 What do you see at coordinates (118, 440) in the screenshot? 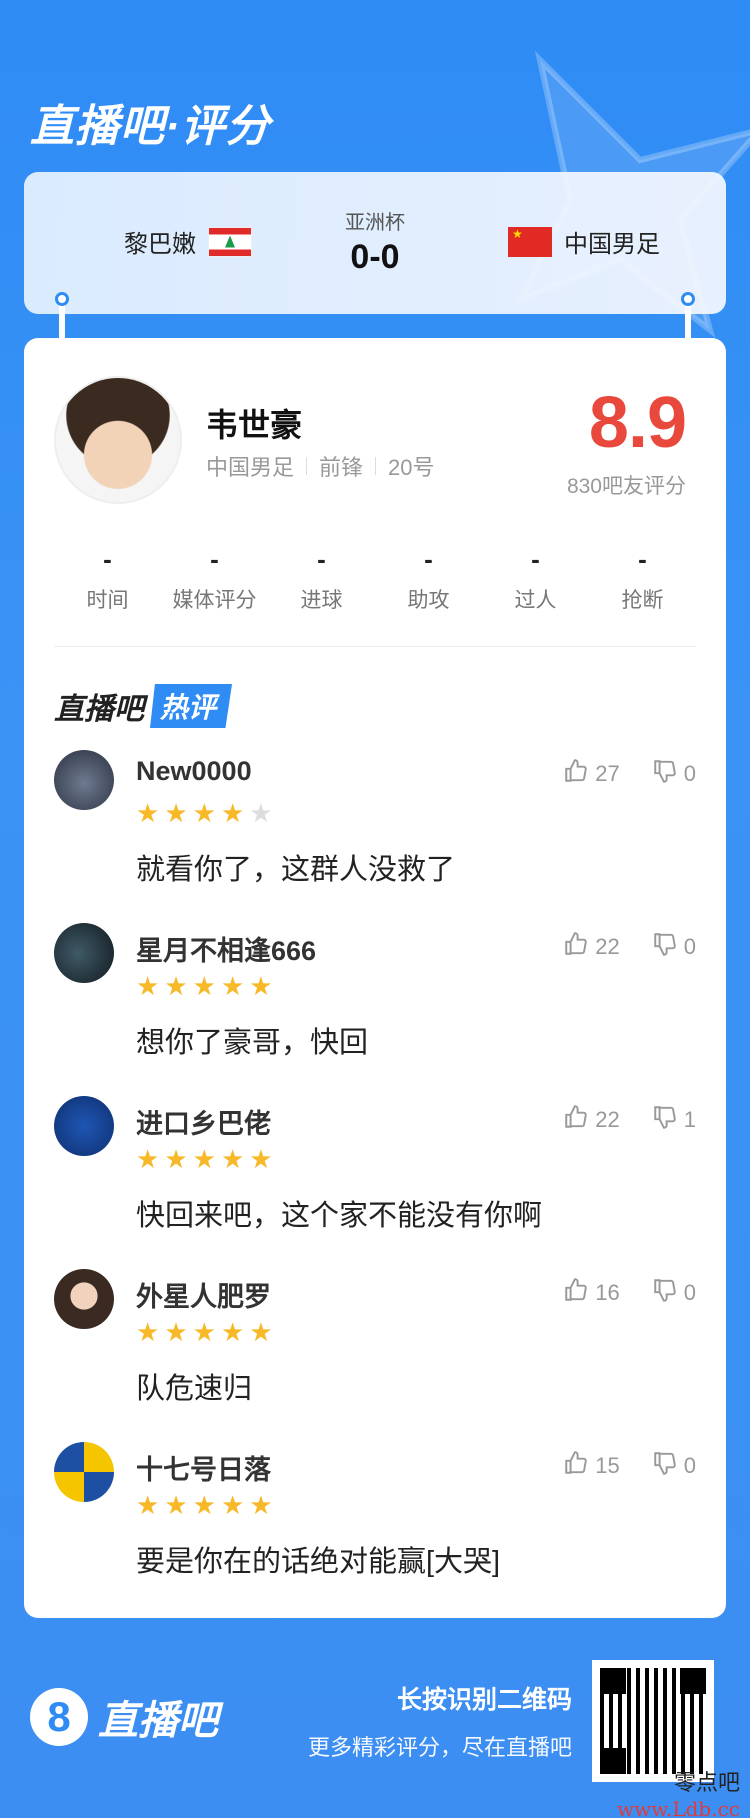
I see `player-avatar` at bounding box center [118, 440].